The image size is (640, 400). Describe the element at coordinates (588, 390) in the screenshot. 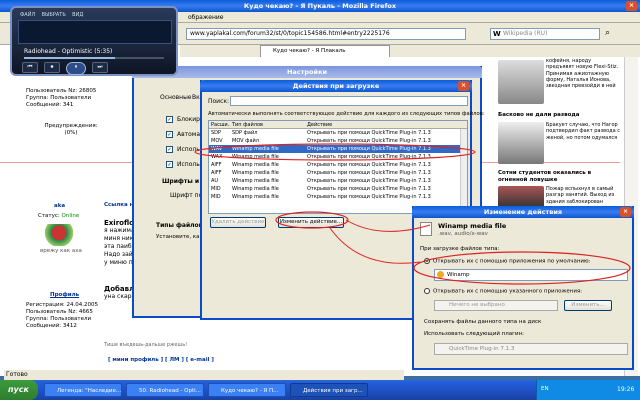

I see `tray: EN 19:26` at that location.